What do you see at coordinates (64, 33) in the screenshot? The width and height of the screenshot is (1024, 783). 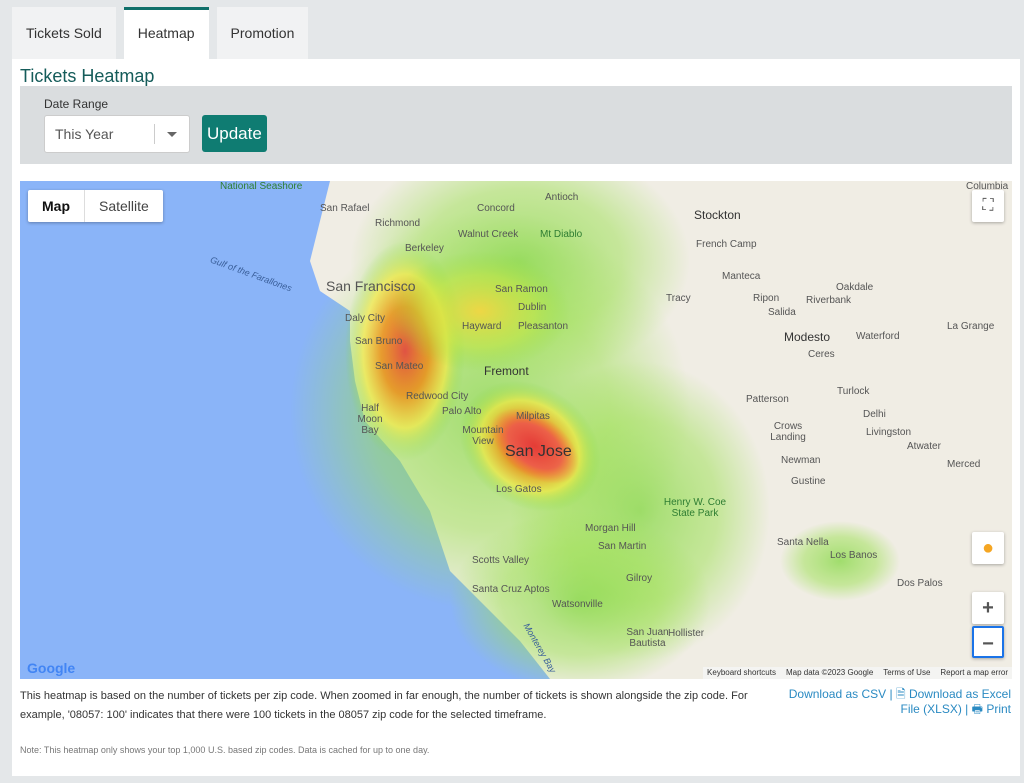 I see `tab-tickets-sold: Tickets Sold` at bounding box center [64, 33].